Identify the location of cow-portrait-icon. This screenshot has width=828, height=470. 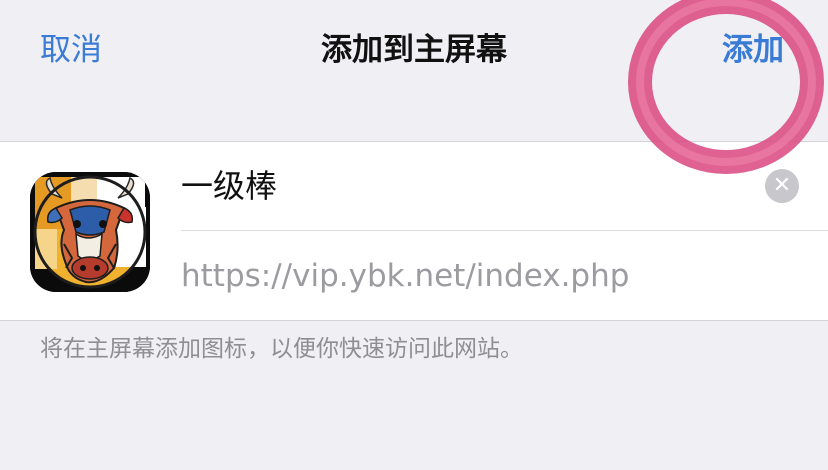
(90, 232).